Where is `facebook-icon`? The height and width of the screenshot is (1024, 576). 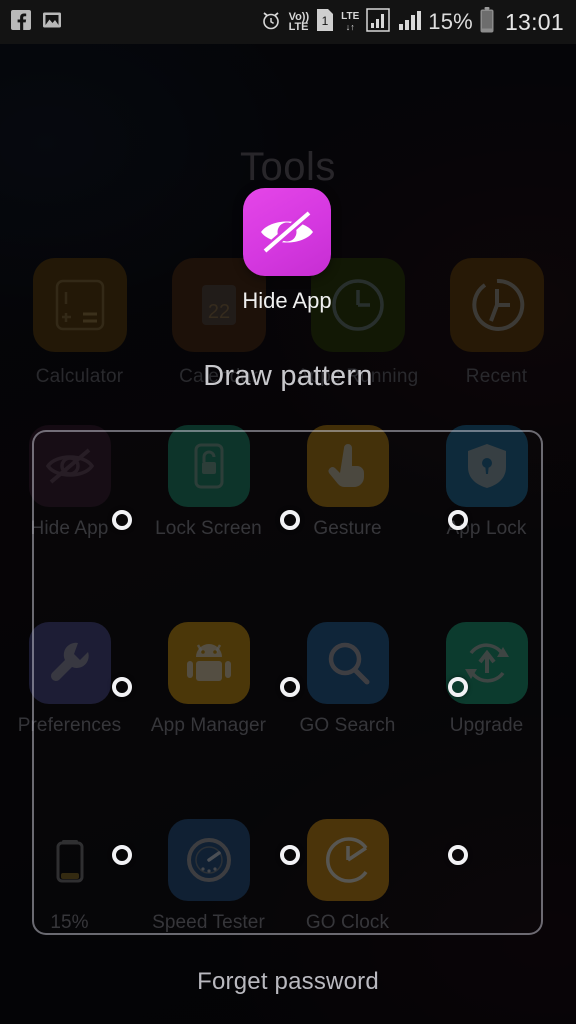
facebook-icon is located at coordinates (21, 22).